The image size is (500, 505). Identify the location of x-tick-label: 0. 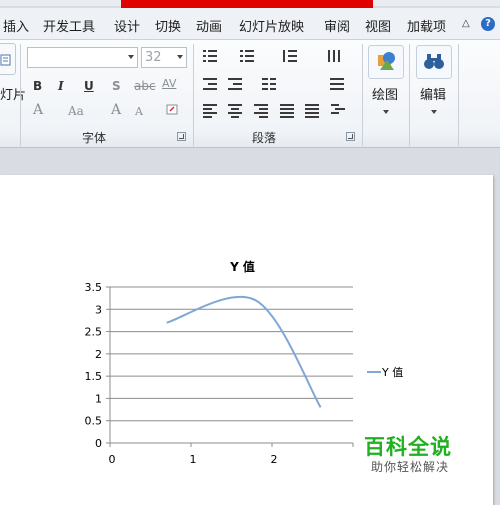
(112, 459).